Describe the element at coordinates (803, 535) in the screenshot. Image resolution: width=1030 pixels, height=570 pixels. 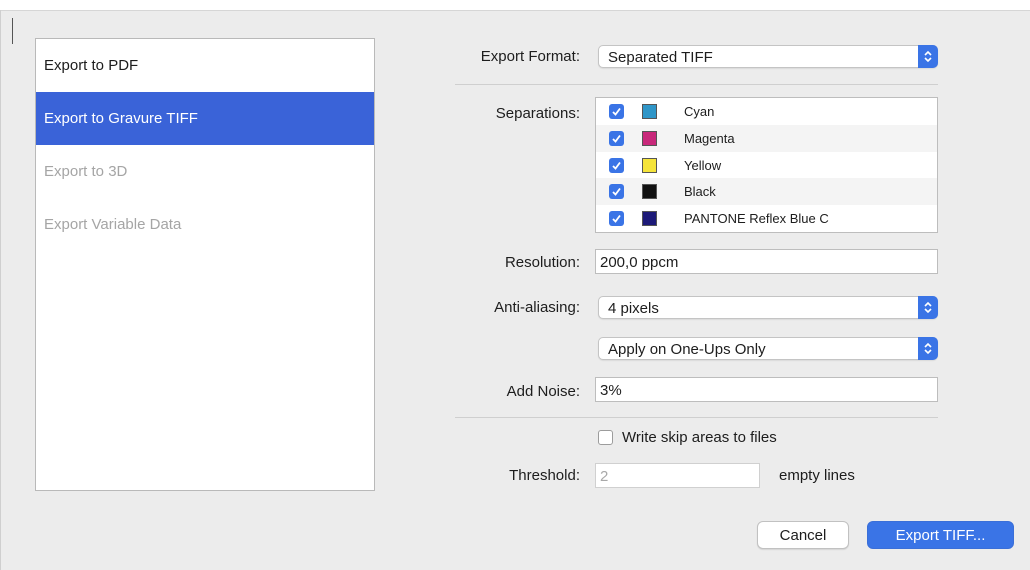
I see `cancel-button: Cancel` at that location.